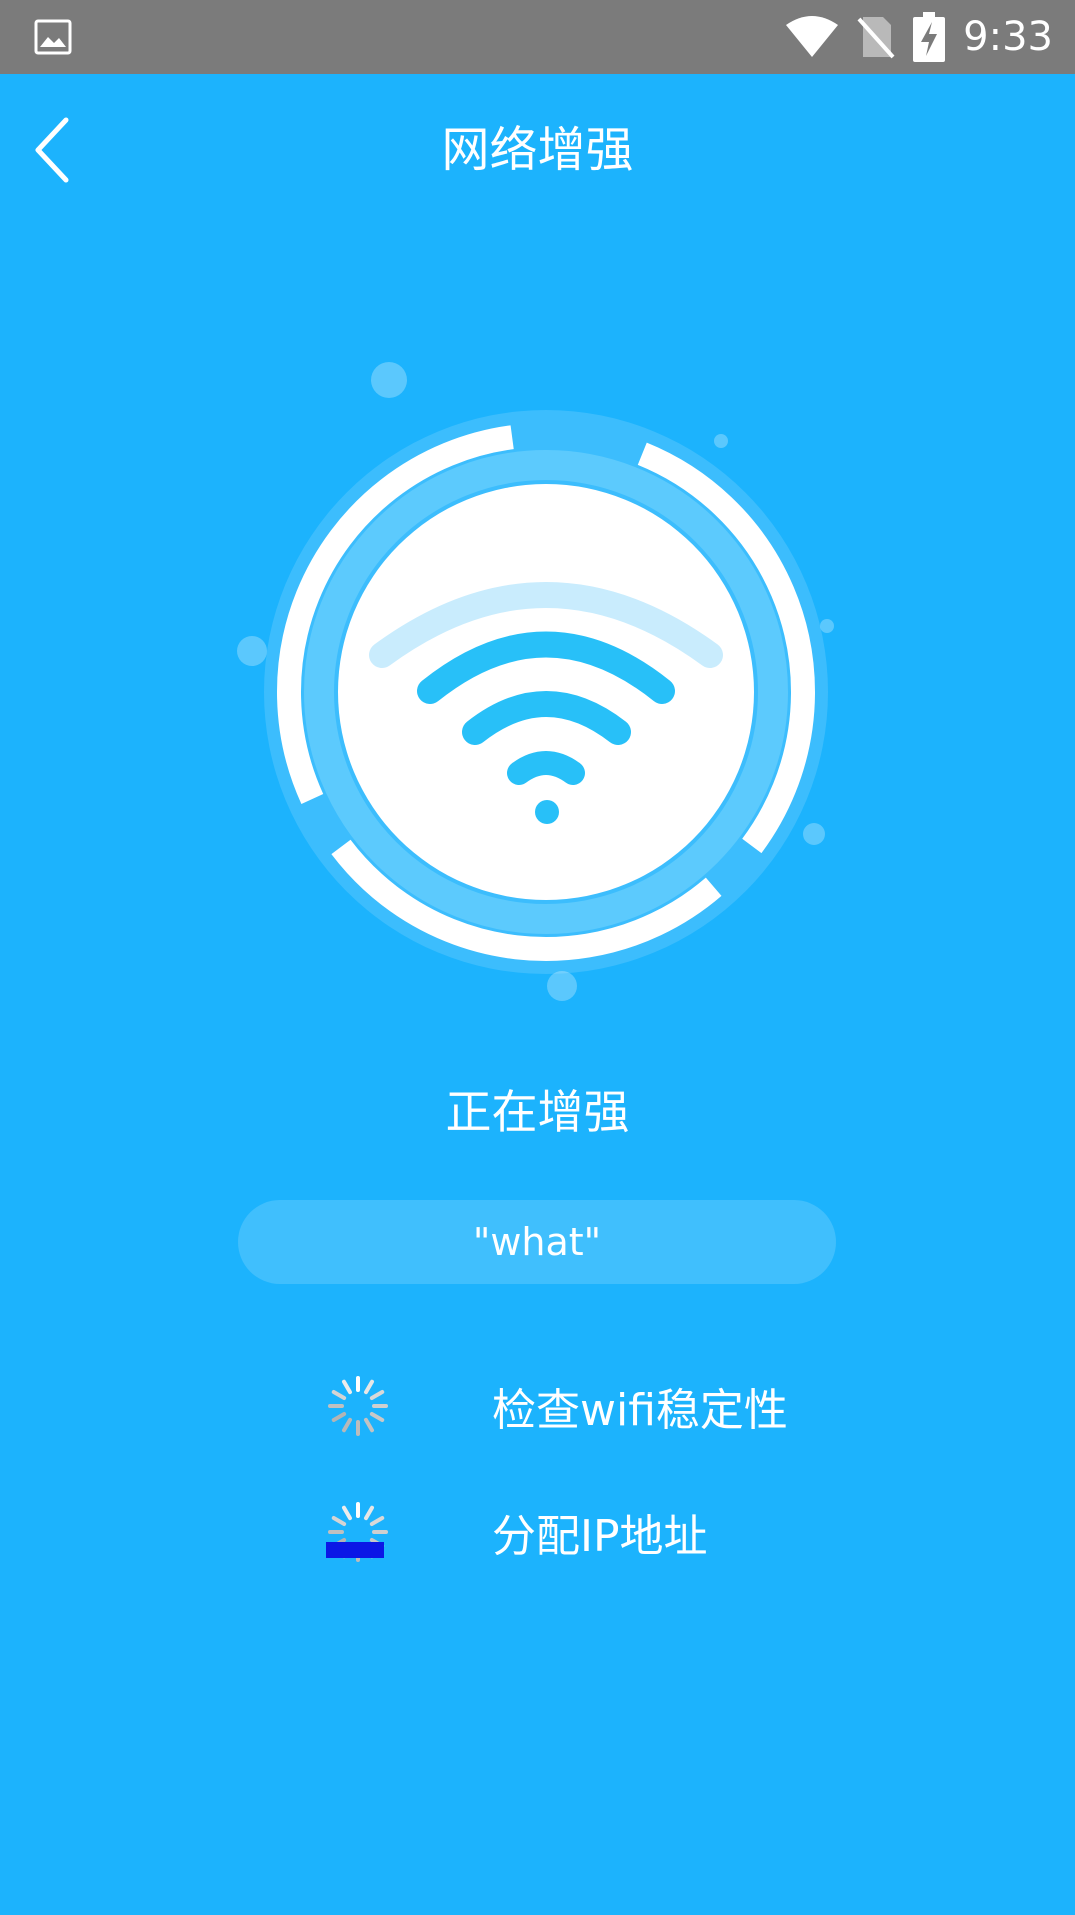 This screenshot has width=1075, height=1915. I want to click on chevron-left-icon, so click(52, 150).